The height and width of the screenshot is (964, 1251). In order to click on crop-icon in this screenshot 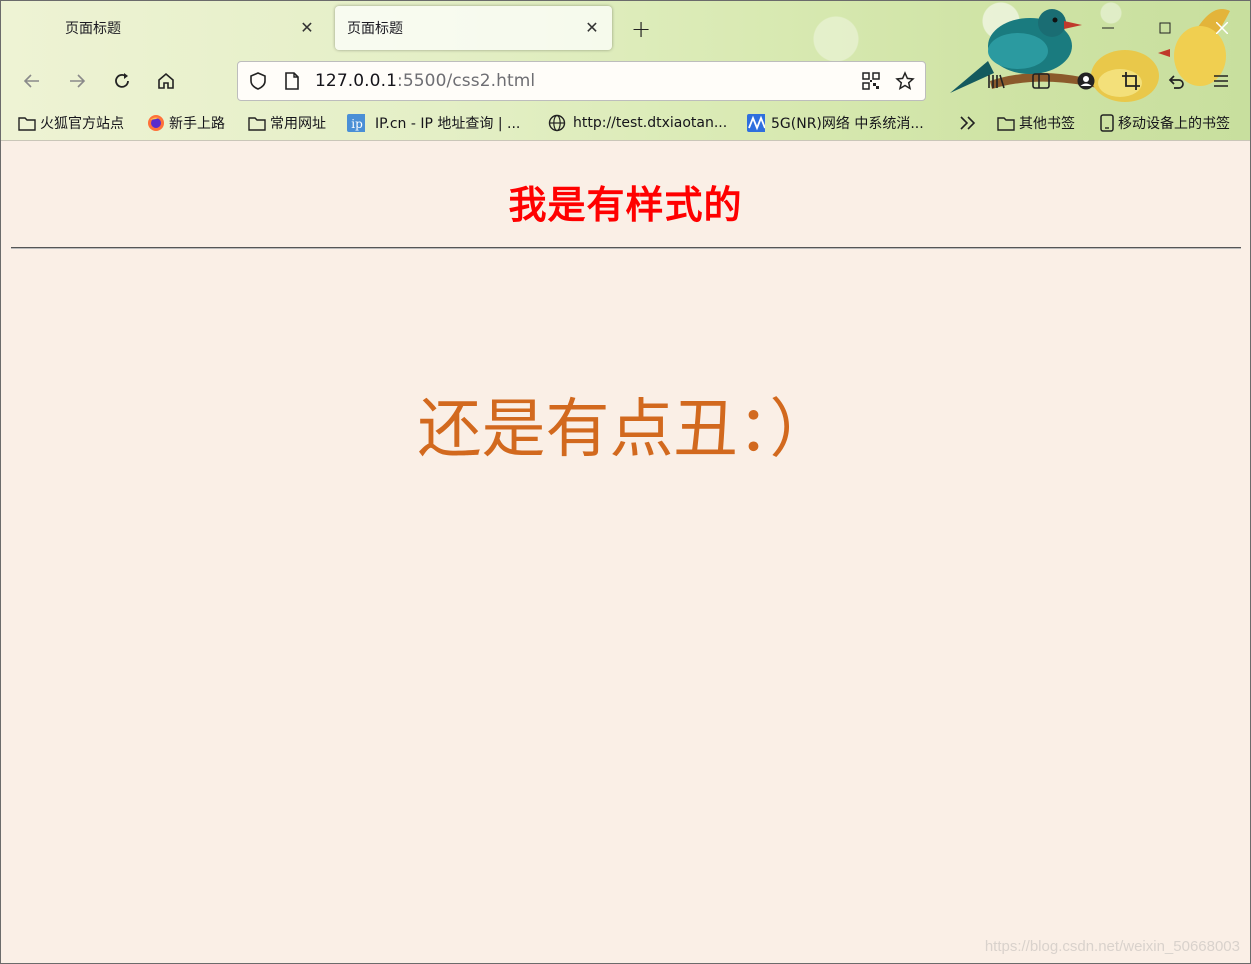, I will do `click(1131, 81)`.